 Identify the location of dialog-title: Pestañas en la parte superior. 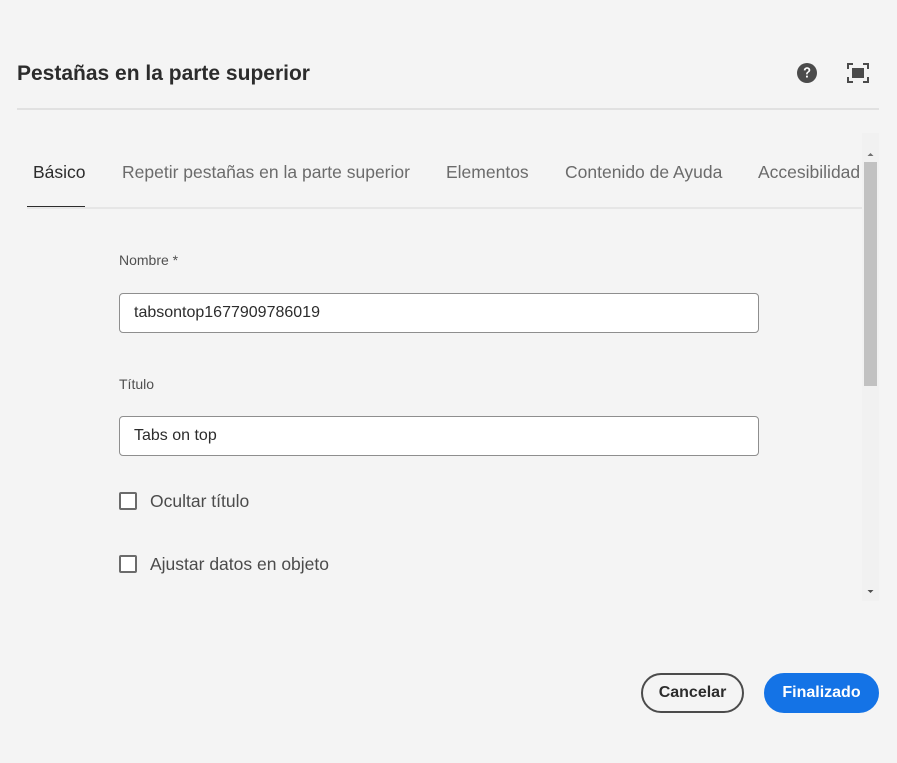
(163, 73).